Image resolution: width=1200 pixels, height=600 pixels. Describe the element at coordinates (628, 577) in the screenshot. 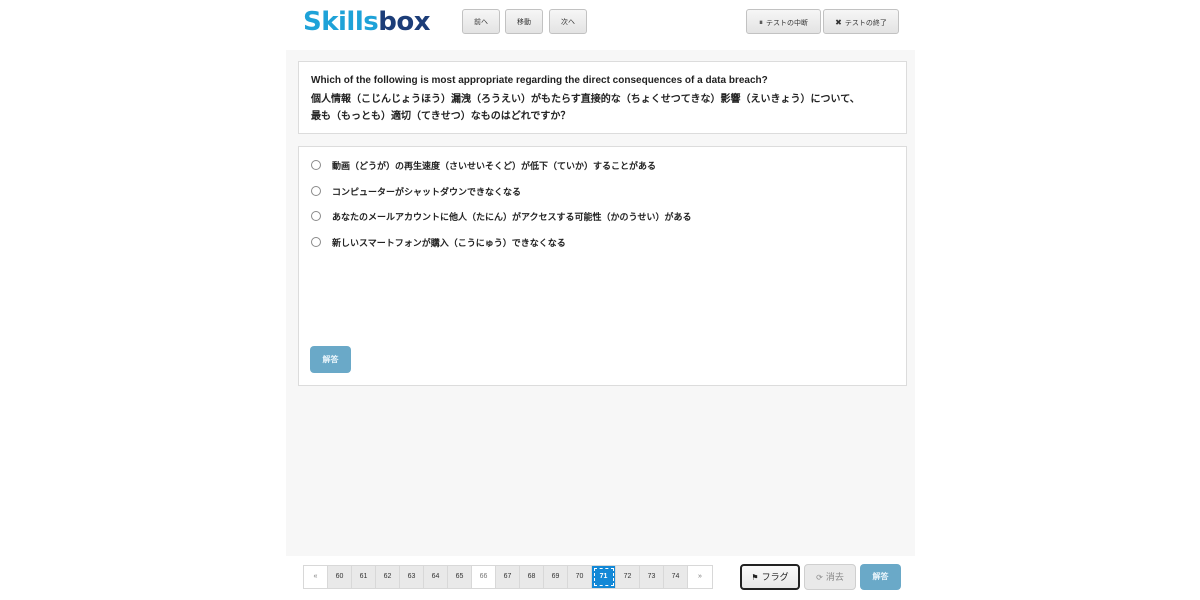

I see `pager-page-72: 72` at that location.